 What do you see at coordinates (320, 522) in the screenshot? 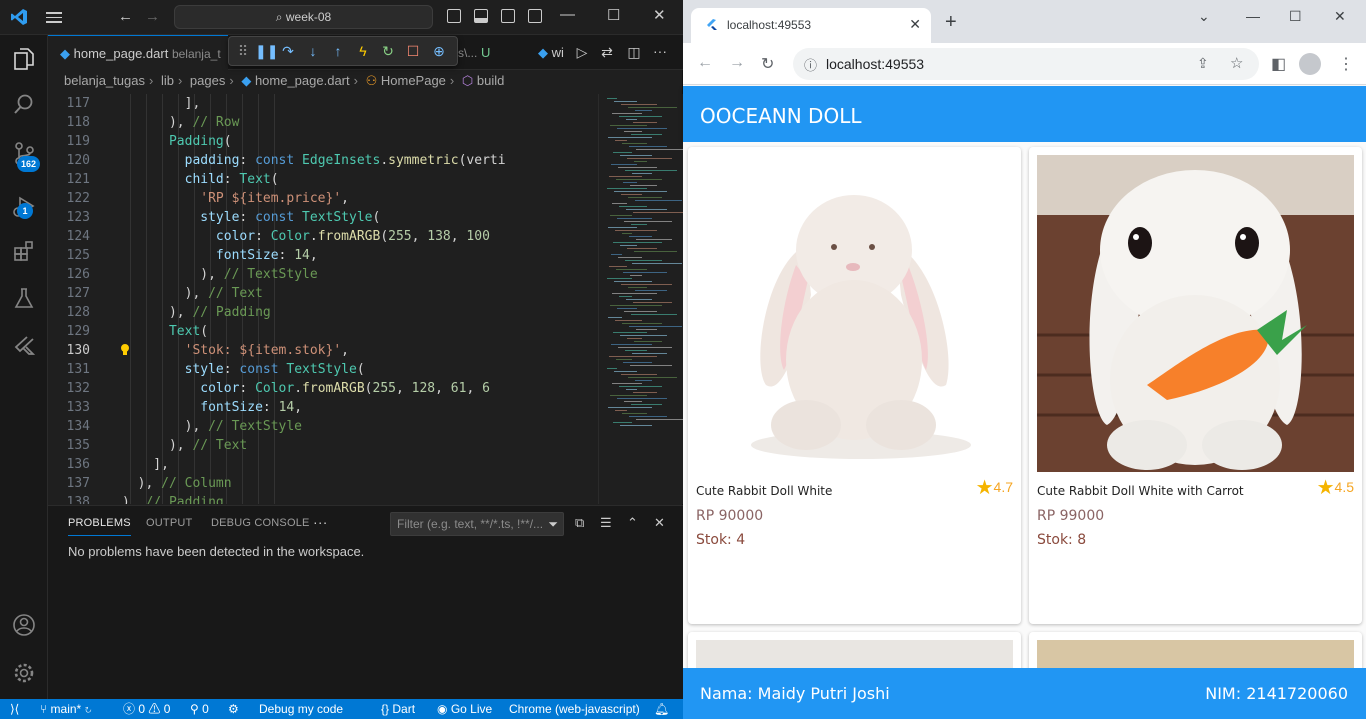
I see `panel-more-icon: ···` at bounding box center [320, 522].